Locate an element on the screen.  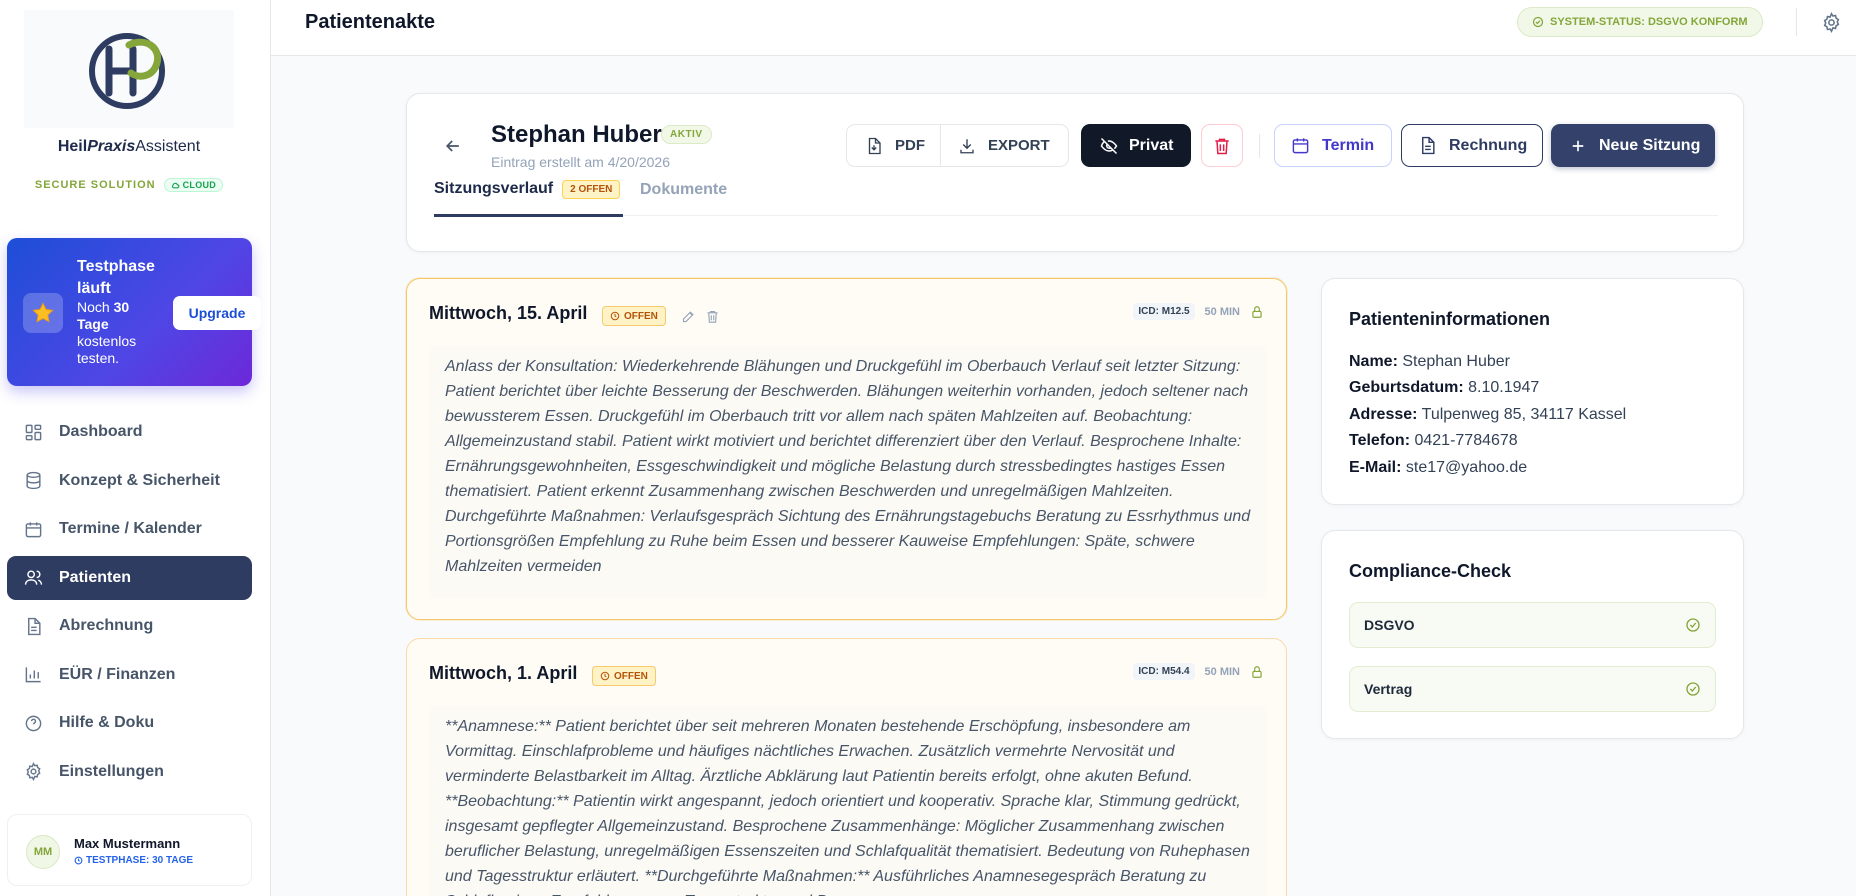
back-arrow-icon is located at coordinates (453, 146).